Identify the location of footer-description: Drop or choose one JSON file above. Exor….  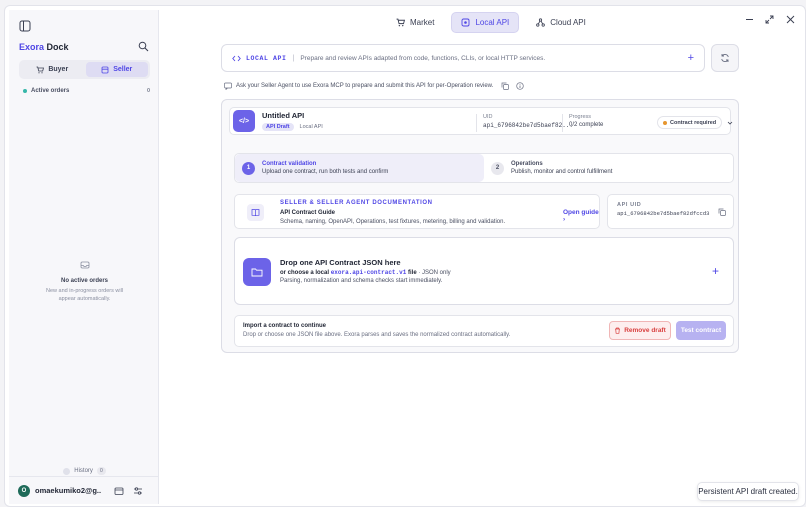
(377, 335).